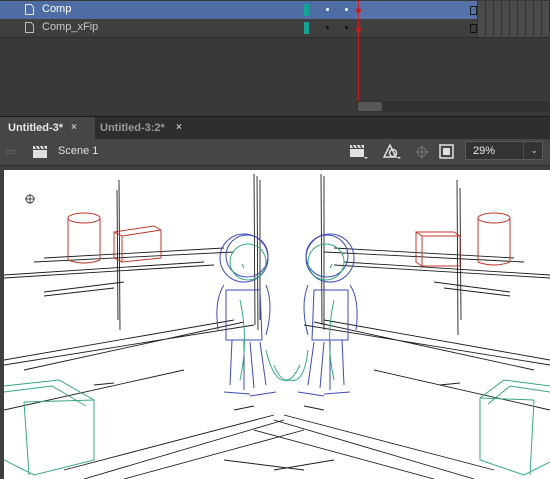  What do you see at coordinates (30, 199) in the screenshot?
I see `crosshair-circle-icon` at bounding box center [30, 199].